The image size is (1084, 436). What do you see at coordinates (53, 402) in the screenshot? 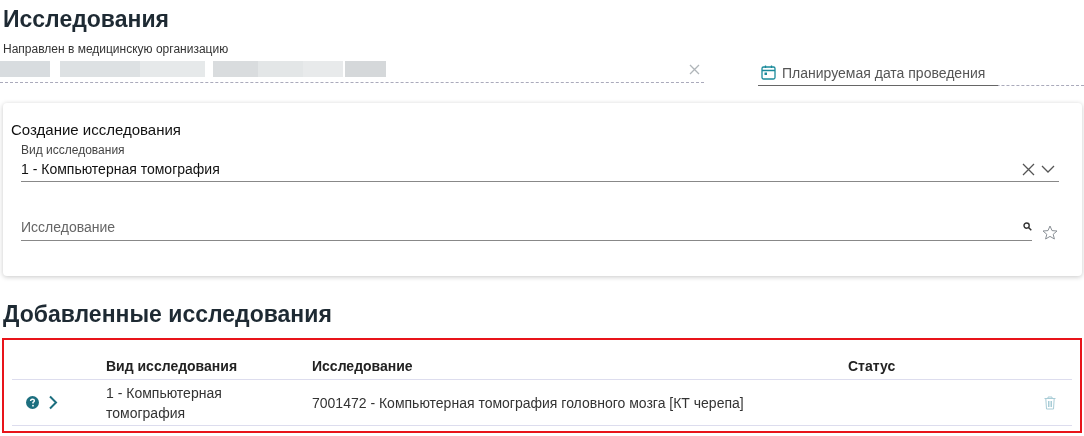
I see `expand-chevron-icon` at bounding box center [53, 402].